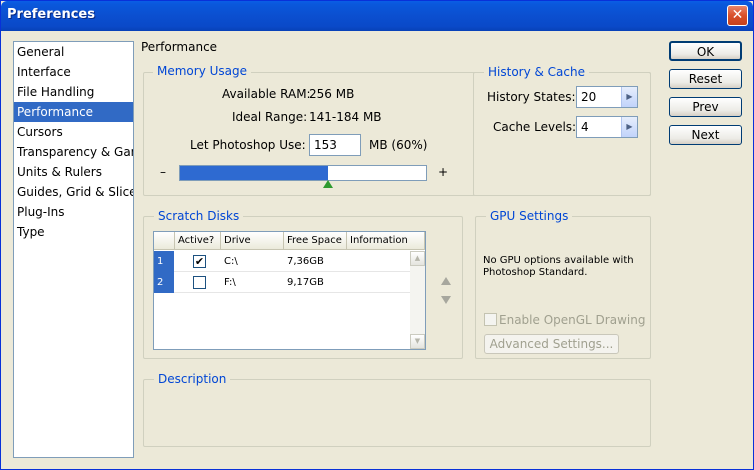 Image resolution: width=754 pixels, height=470 pixels. What do you see at coordinates (73, 172) in the screenshot?
I see `sidebar-item-units-rulers: Units & Rulers` at bounding box center [73, 172].